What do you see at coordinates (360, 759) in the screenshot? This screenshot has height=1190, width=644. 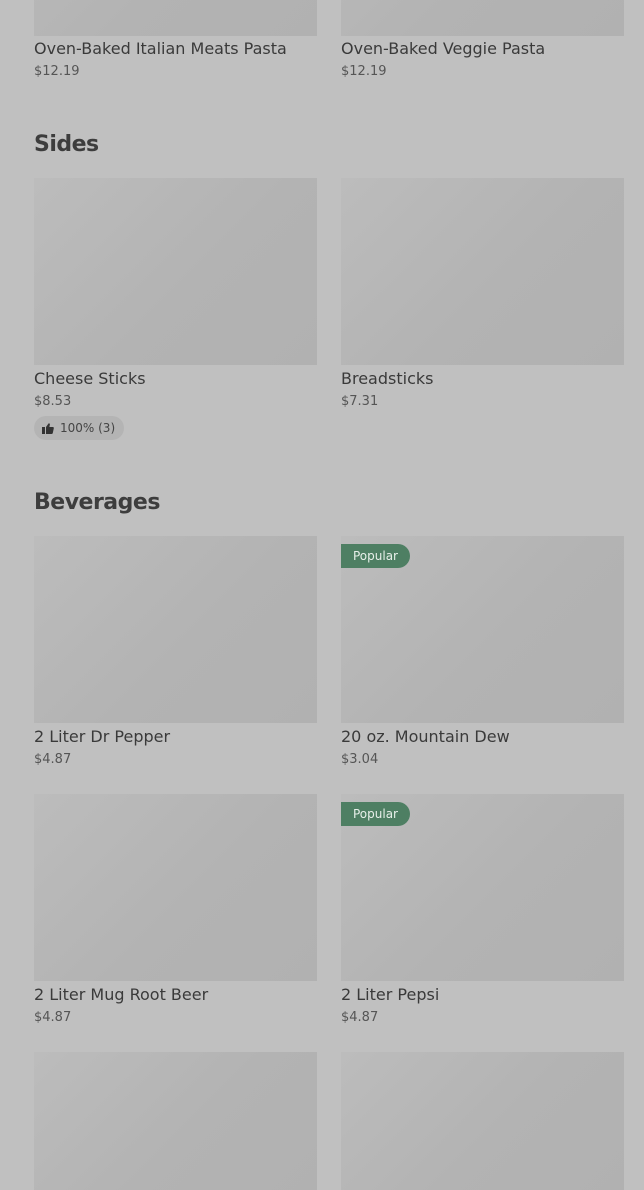 I see `item-price: $3.04` at bounding box center [360, 759].